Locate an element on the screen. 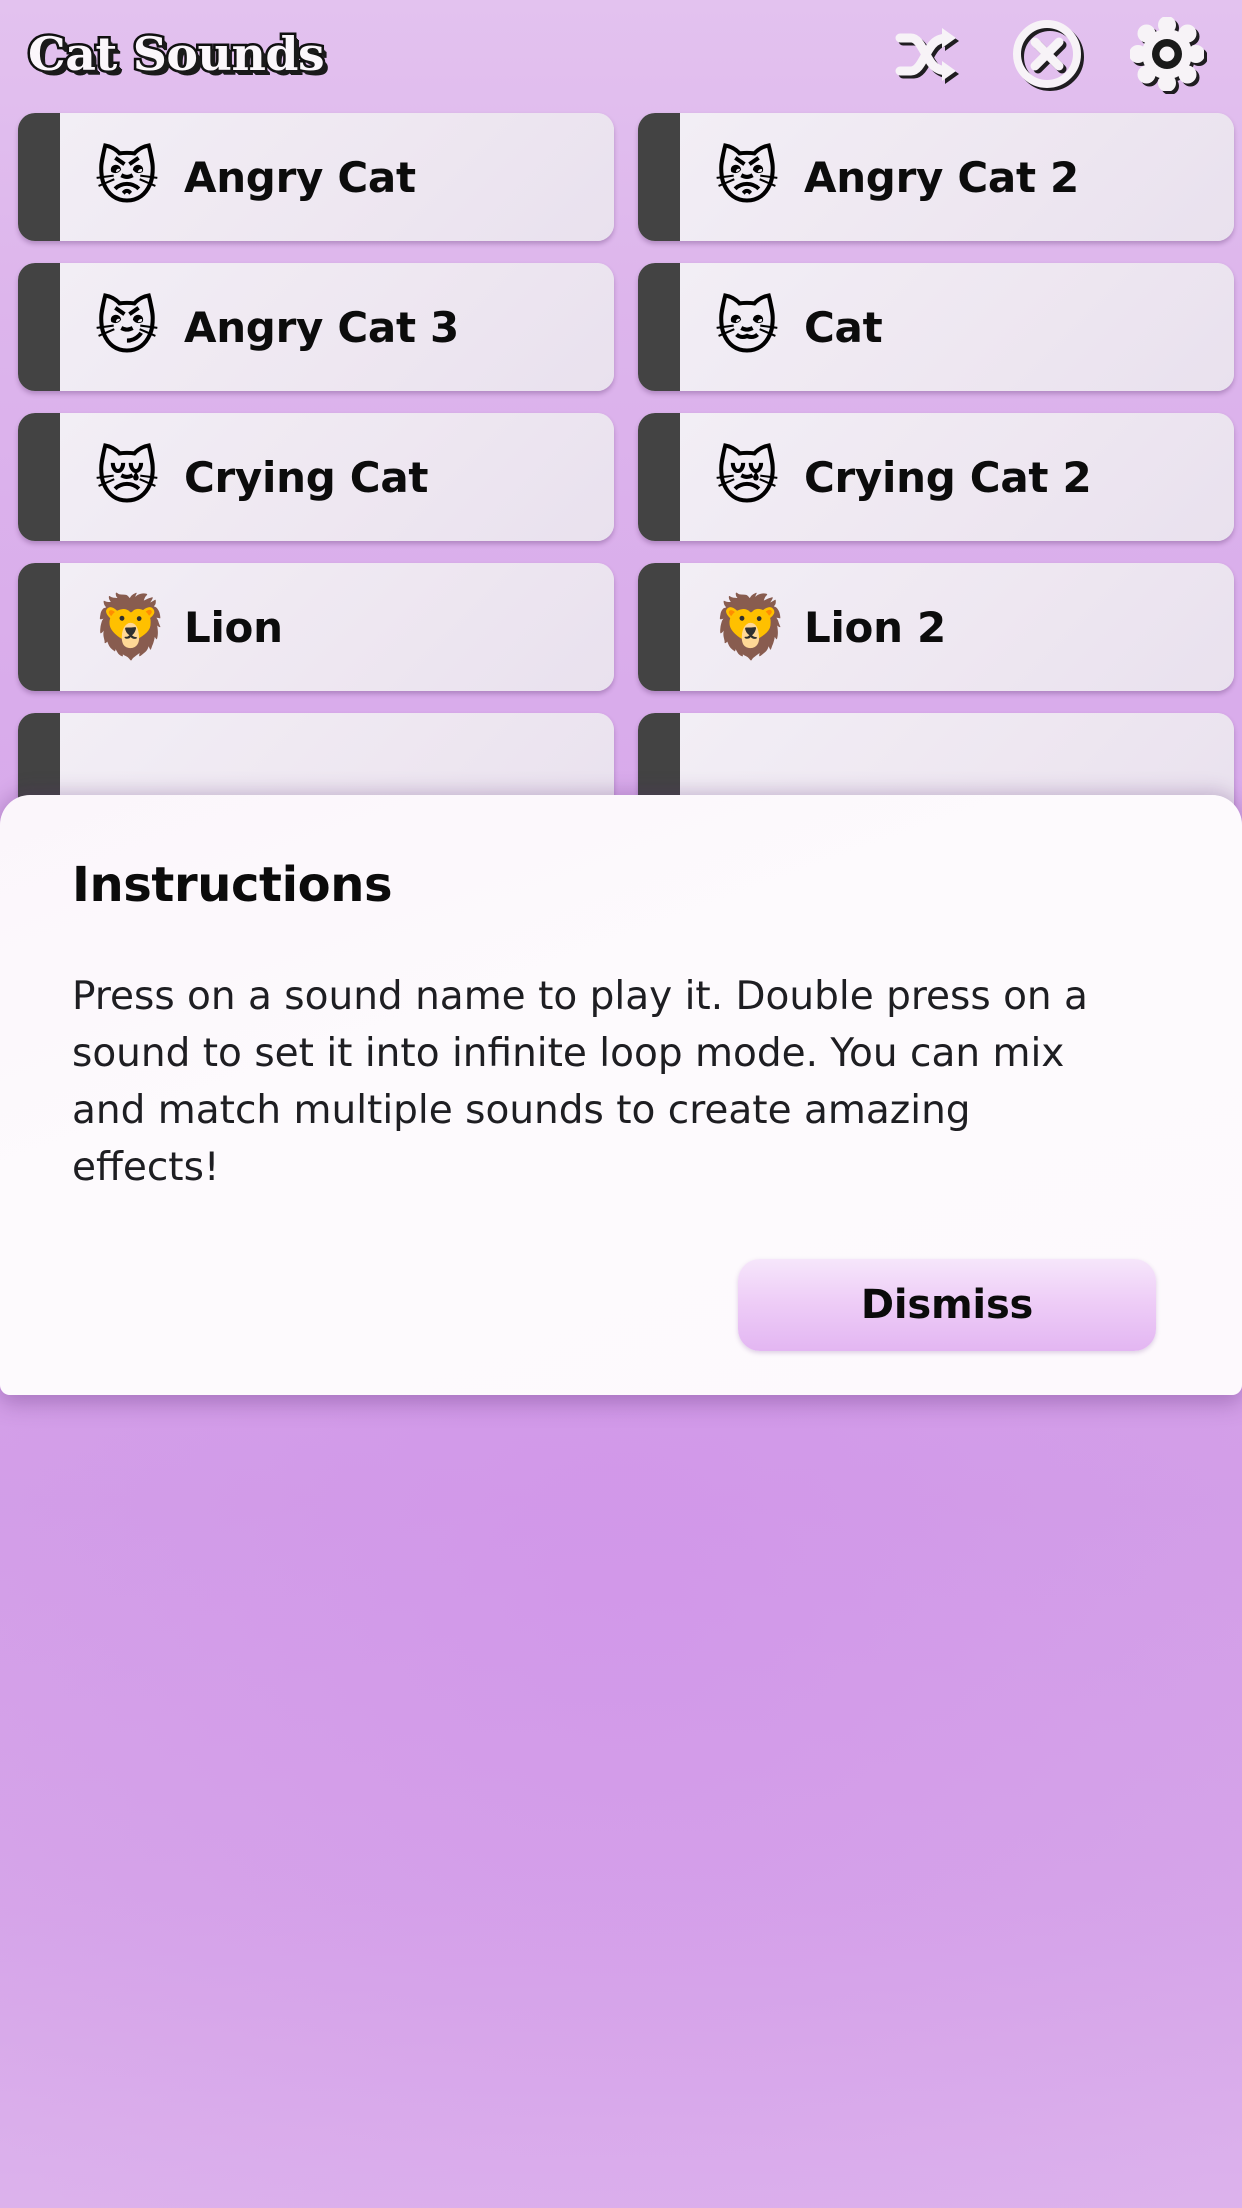 This screenshot has height=2208, width=1242. card-body: 😾 Angry Cat is located at coordinates (337, 177).